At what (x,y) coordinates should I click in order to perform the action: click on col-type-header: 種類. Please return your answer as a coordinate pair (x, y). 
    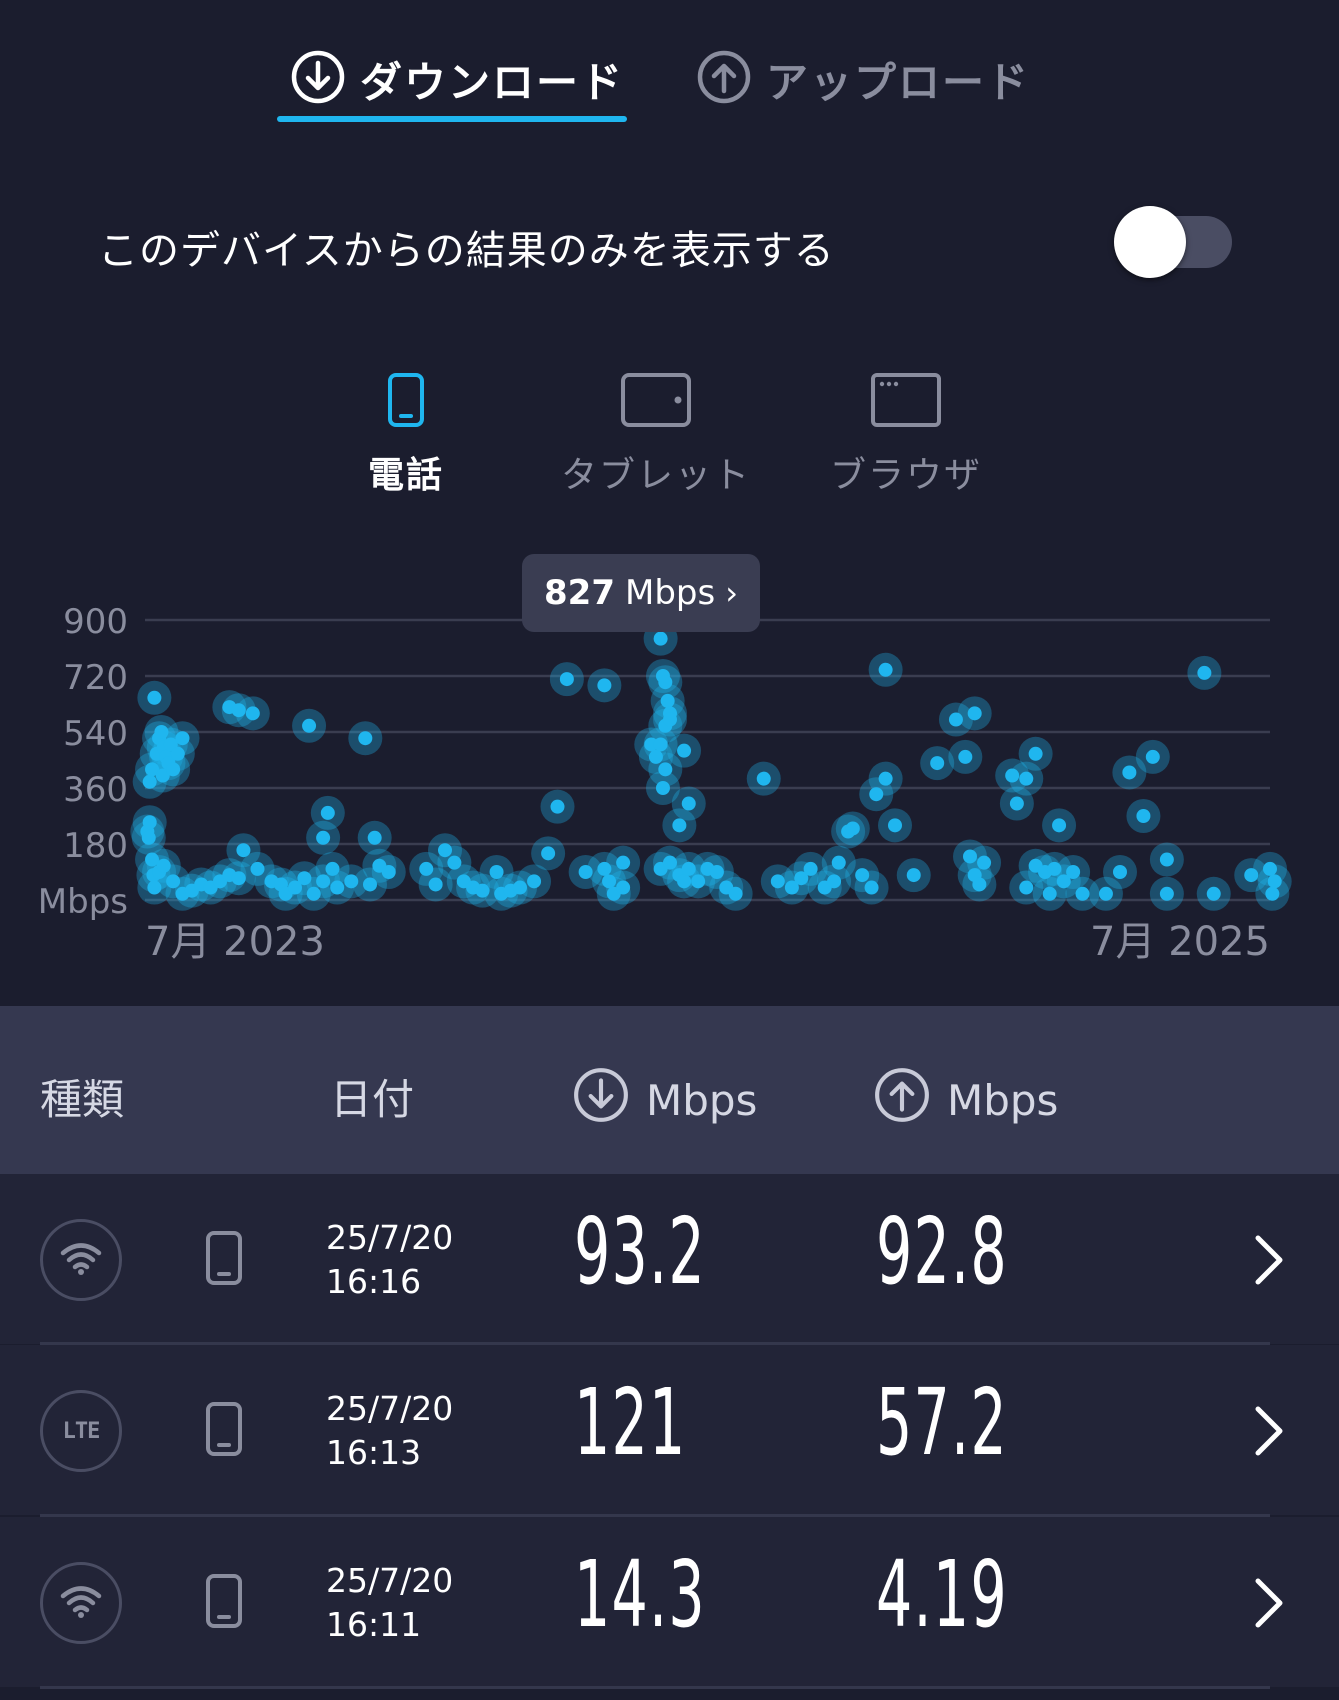
    Looking at the image, I should click on (82, 1096).